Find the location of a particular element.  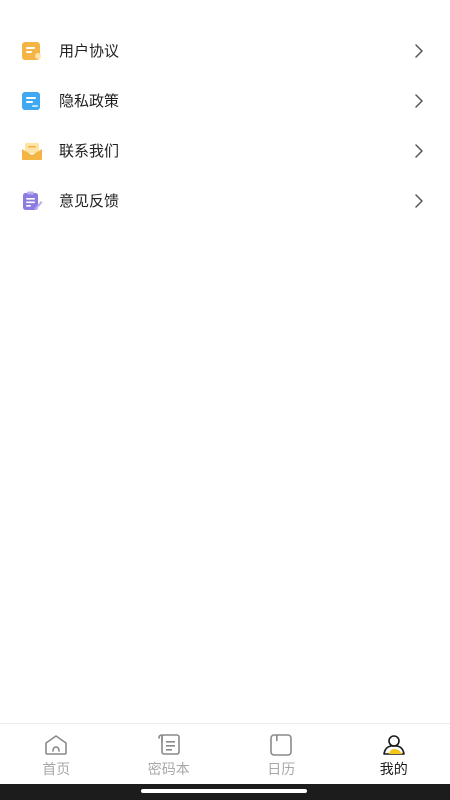

home-icon is located at coordinates (56, 745).